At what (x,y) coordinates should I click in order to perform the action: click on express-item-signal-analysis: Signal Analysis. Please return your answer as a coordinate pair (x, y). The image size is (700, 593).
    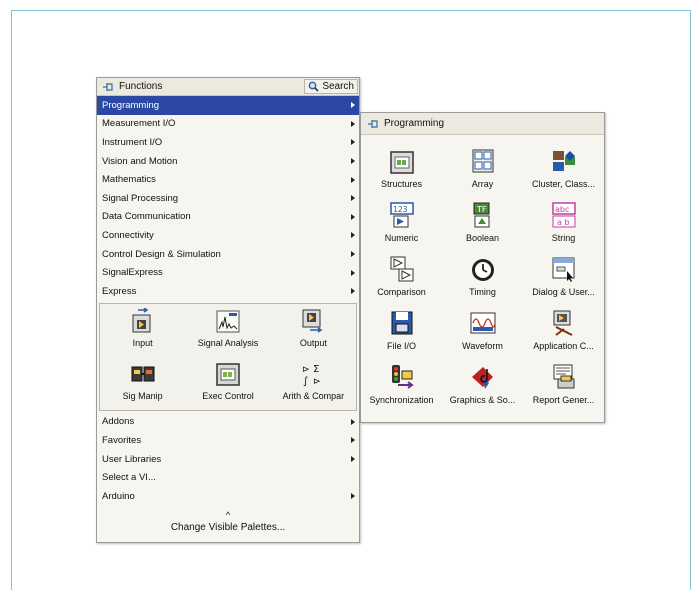
    Looking at the image, I should click on (227, 330).